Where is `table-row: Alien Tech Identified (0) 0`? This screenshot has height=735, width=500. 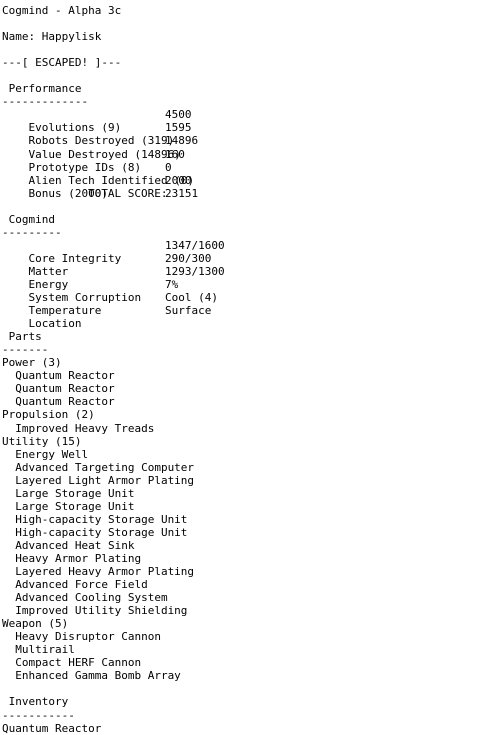
table-row: Alien Tech Identified (0) 0 is located at coordinates (251, 173).